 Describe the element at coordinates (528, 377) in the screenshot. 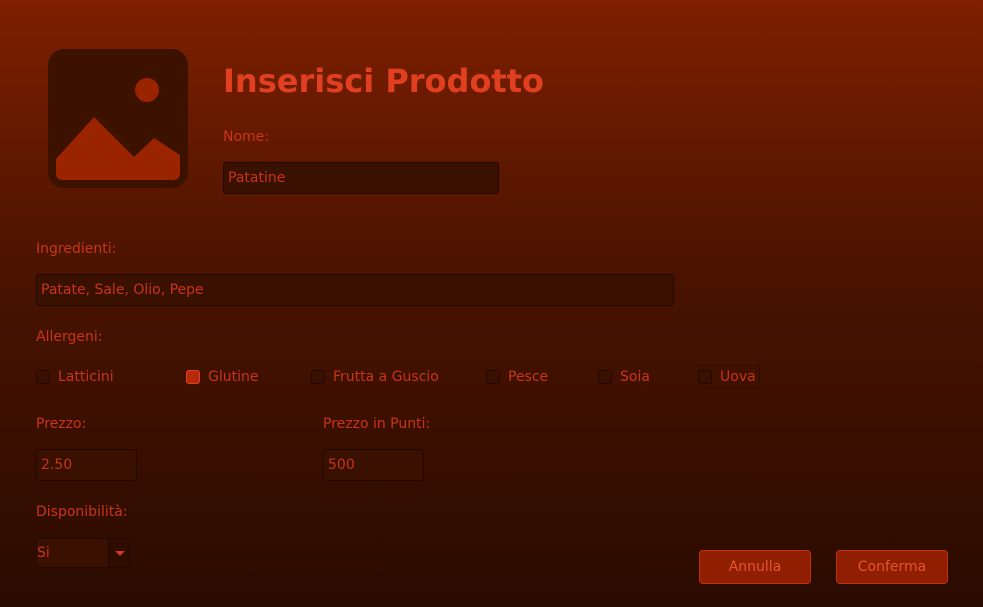

I see `pesce-label: Pesce` at that location.